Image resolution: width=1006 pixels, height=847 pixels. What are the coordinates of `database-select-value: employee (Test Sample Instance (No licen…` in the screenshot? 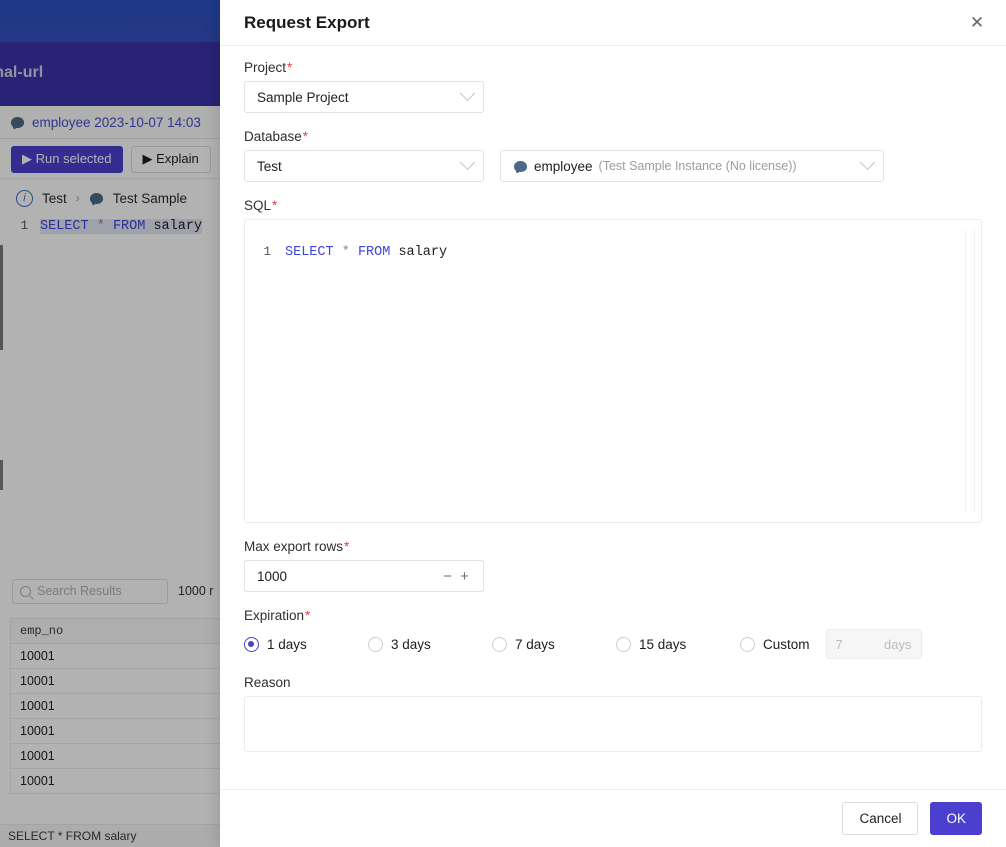 It's located at (687, 166).